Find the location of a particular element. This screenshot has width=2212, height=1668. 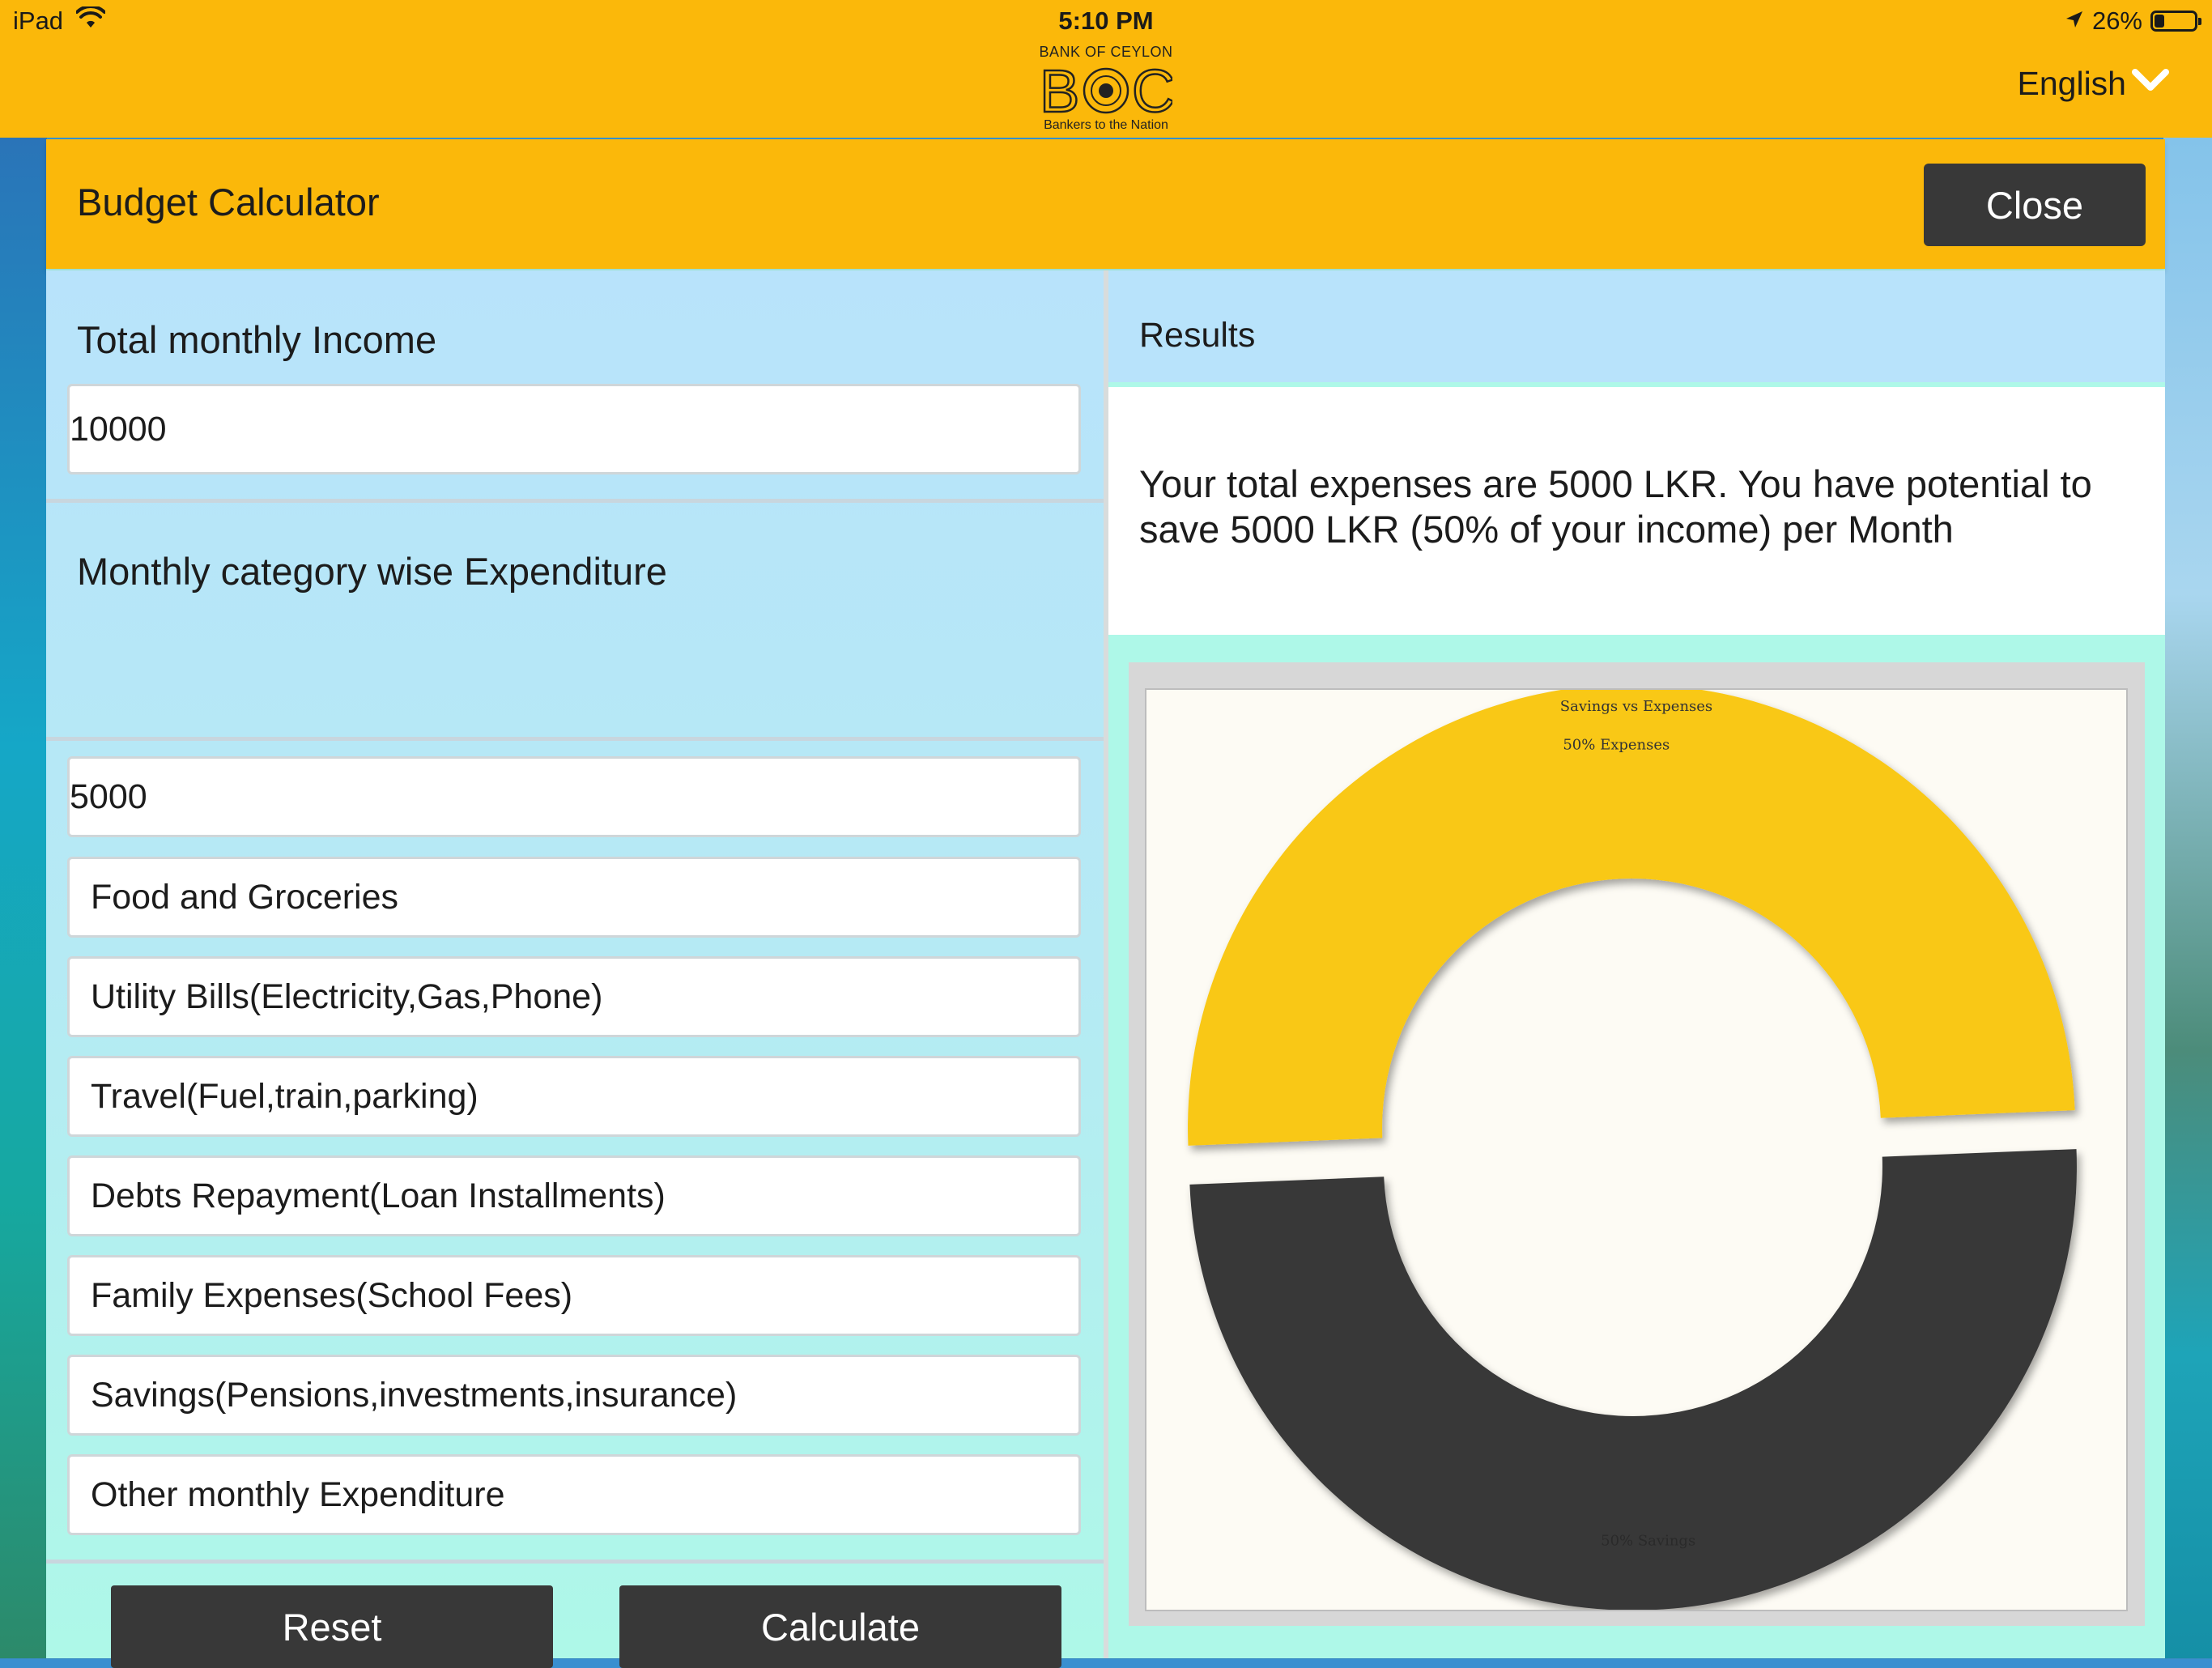

category-family-expenses: Family Expenses(School Fees) is located at coordinates (574, 1296).